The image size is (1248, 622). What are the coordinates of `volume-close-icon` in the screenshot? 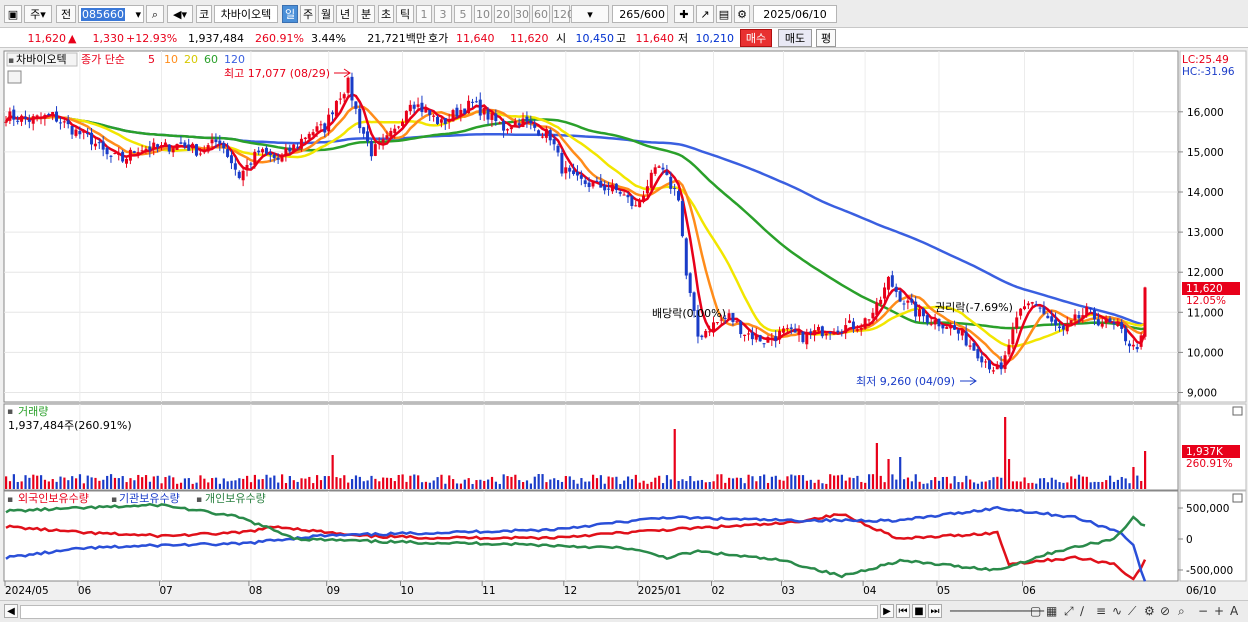 It's located at (1237, 411).